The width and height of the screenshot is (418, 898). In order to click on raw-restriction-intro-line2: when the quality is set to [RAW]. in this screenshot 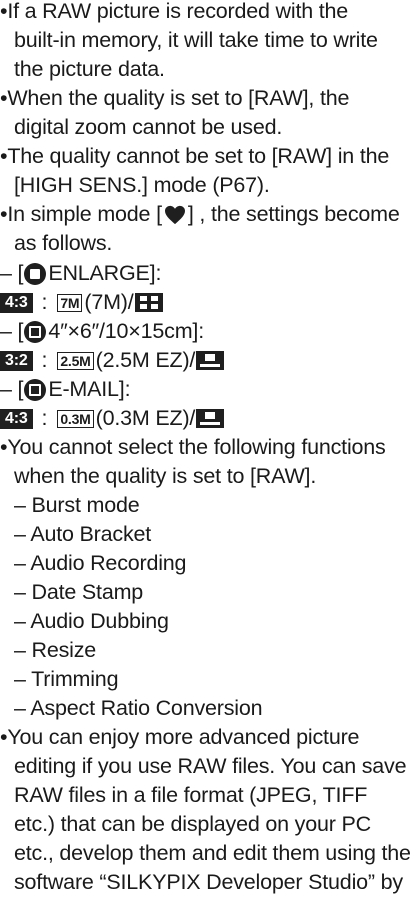, I will do `click(165, 476)`.